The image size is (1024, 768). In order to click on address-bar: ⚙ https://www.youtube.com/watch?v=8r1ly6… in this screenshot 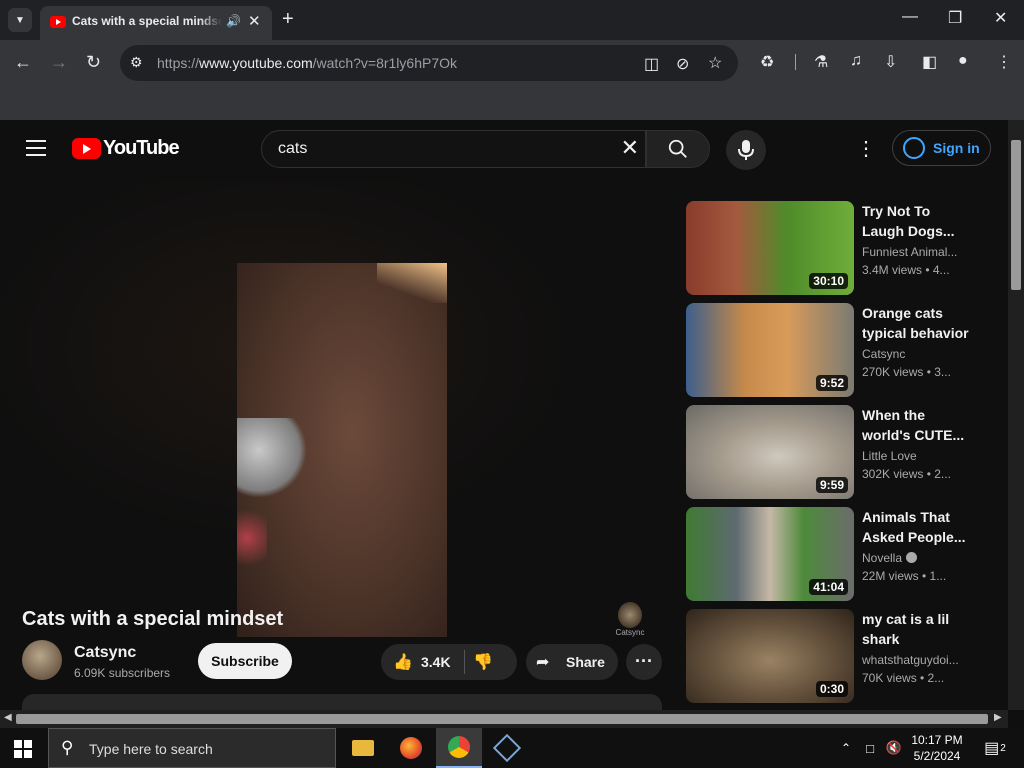, I will do `click(429, 63)`.